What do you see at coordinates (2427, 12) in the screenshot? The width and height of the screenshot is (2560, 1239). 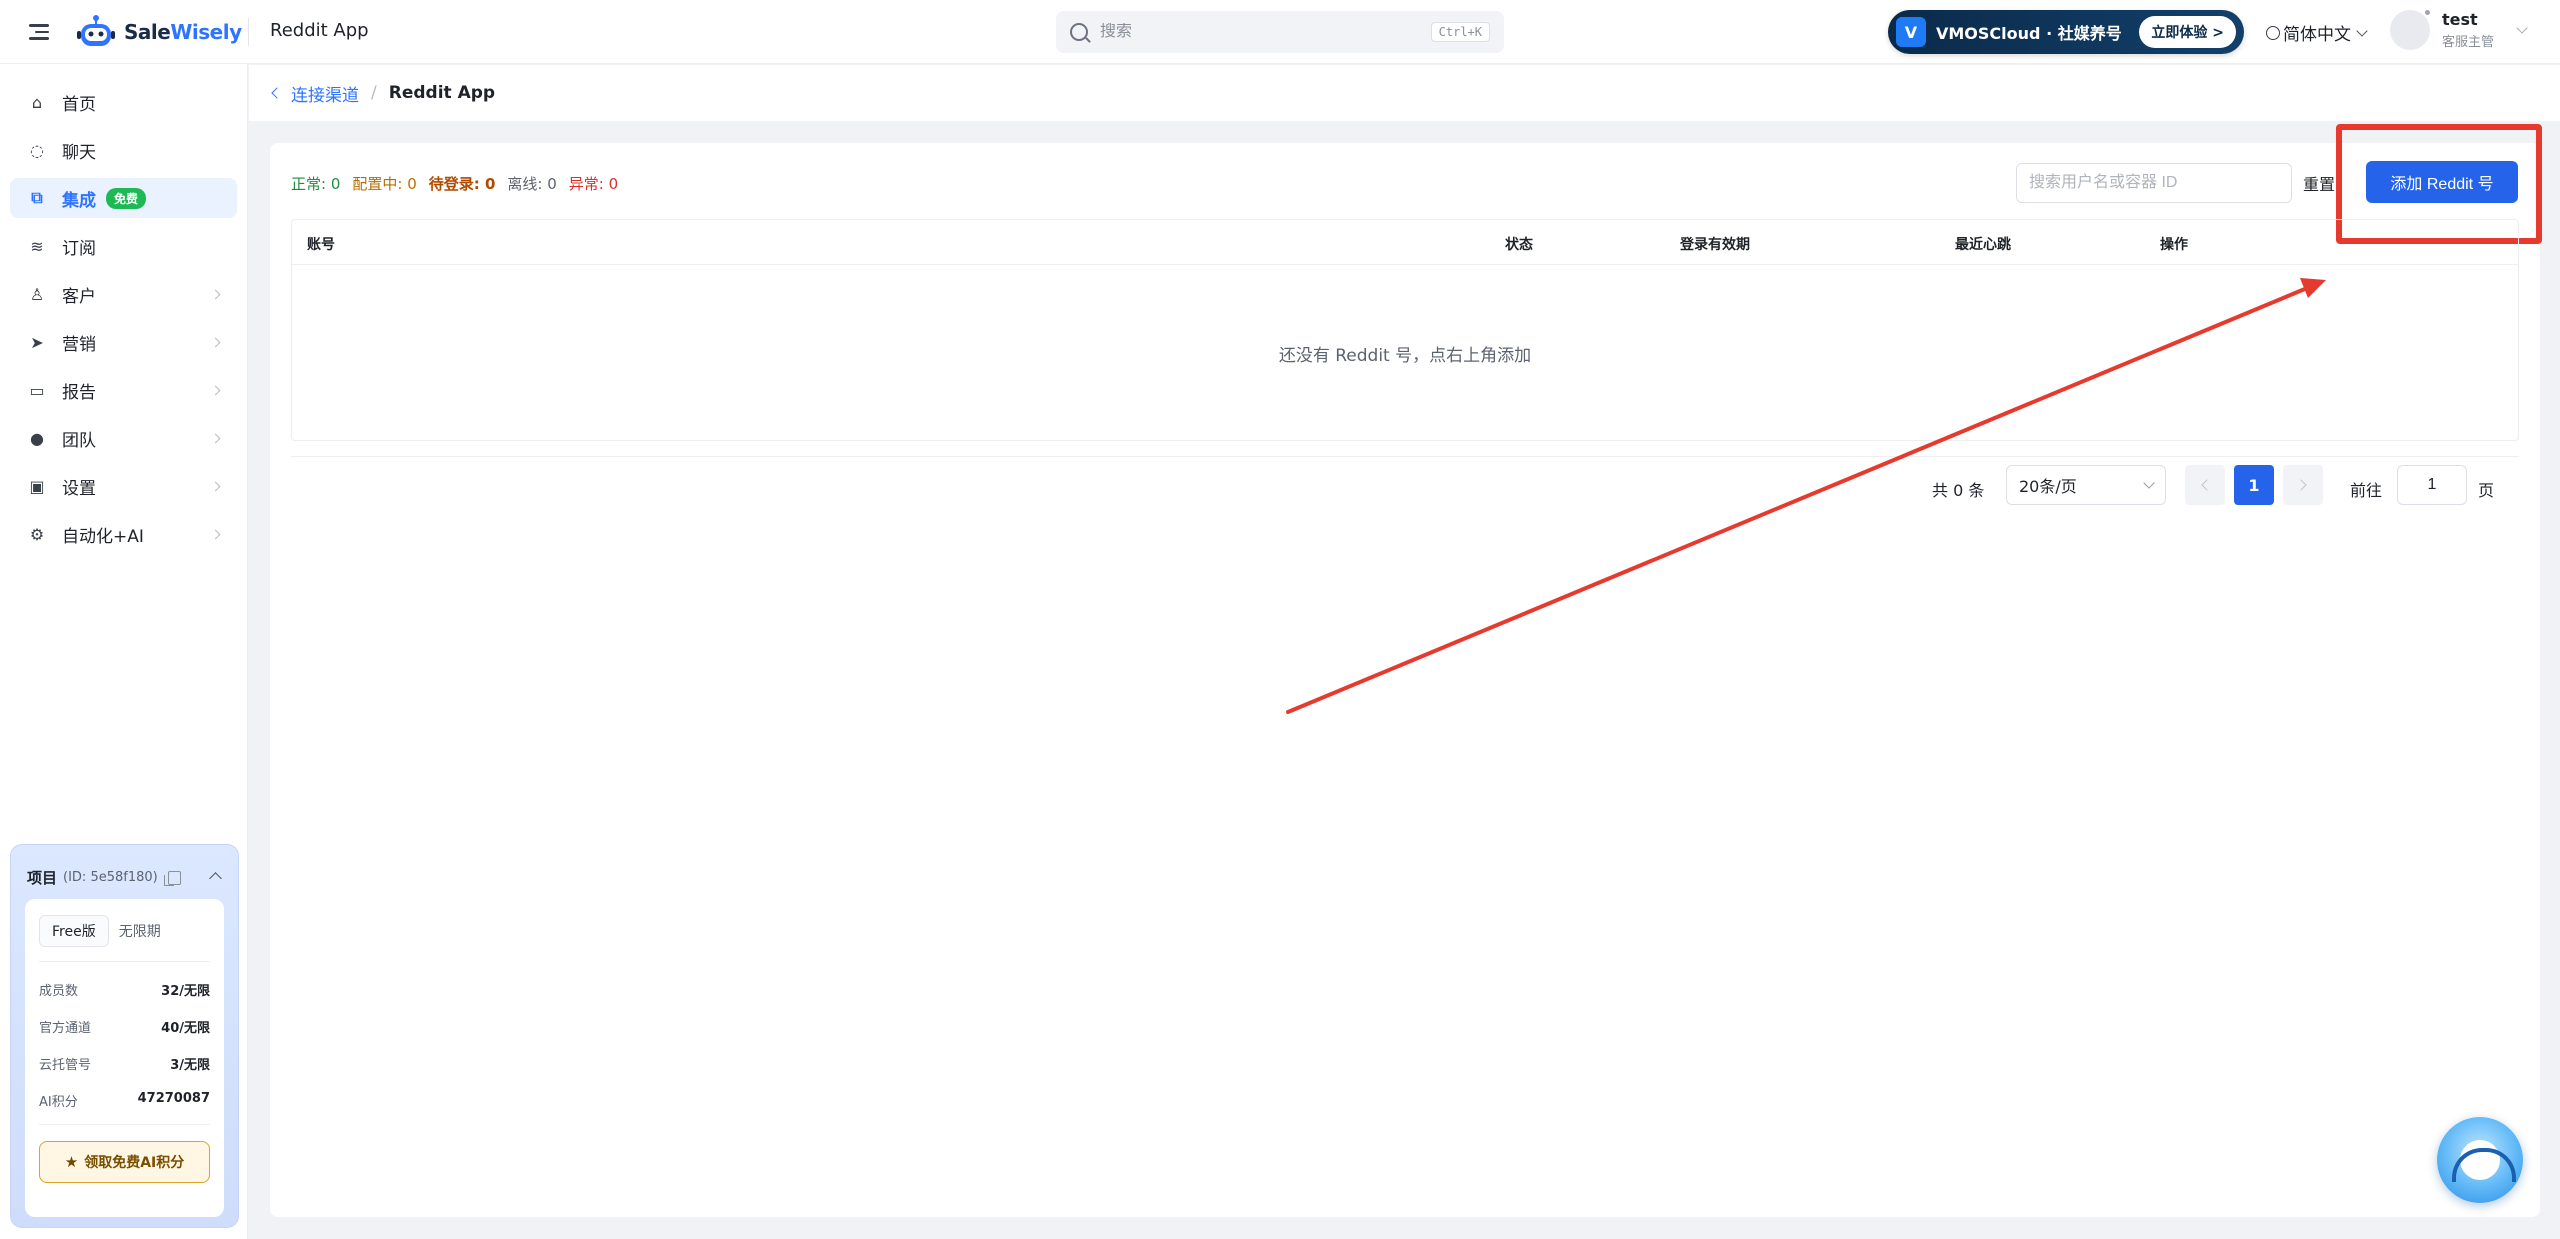 I see `status-dot` at bounding box center [2427, 12].